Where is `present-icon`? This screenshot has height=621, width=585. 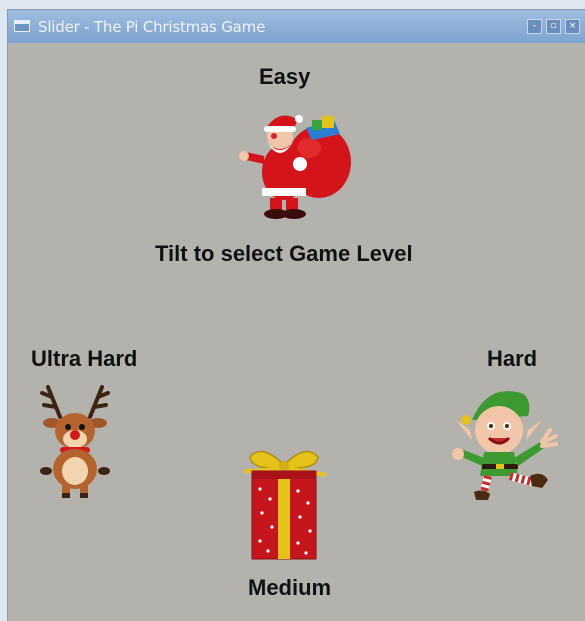 present-icon is located at coordinates (284, 501).